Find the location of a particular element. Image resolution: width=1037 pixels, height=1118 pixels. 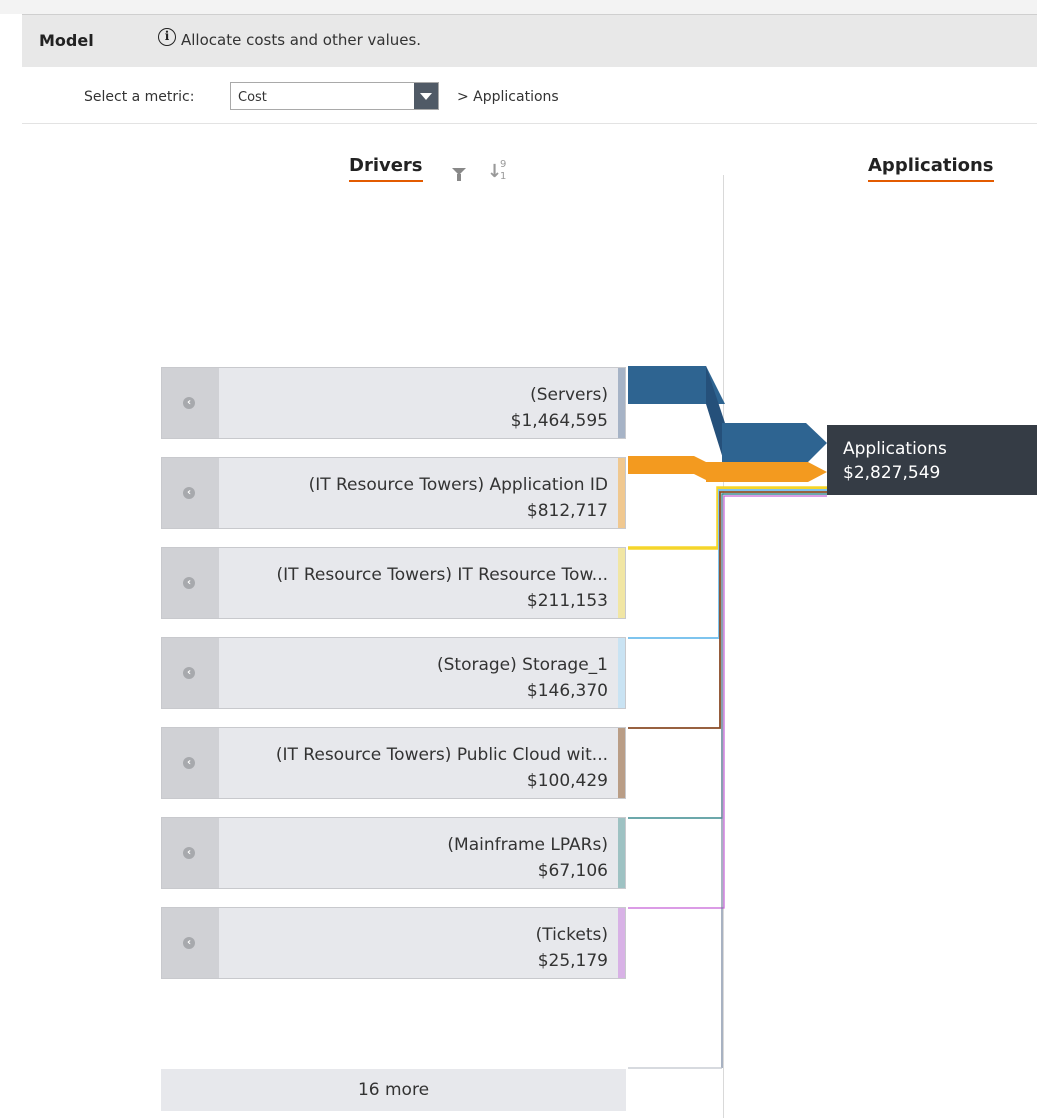

applications-target-node: Applications $2,827,549 is located at coordinates (932, 460).